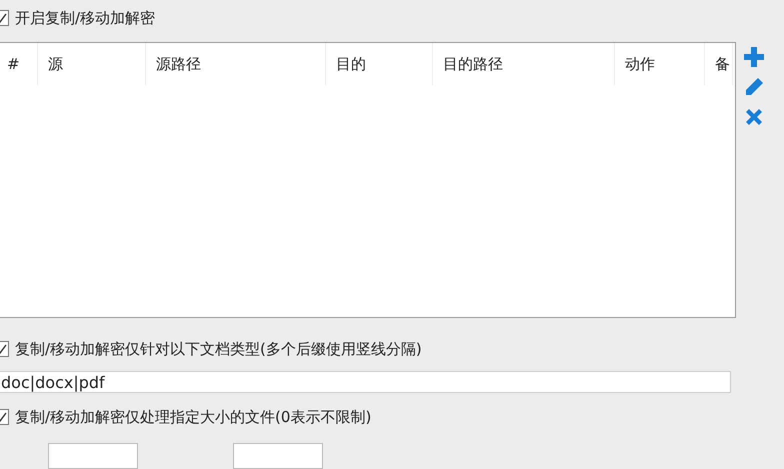  I want to click on checkbox-label: 复制/移动加解密仅针对以下文档类型(多个后缀使用竖线分隔), so click(218, 349).